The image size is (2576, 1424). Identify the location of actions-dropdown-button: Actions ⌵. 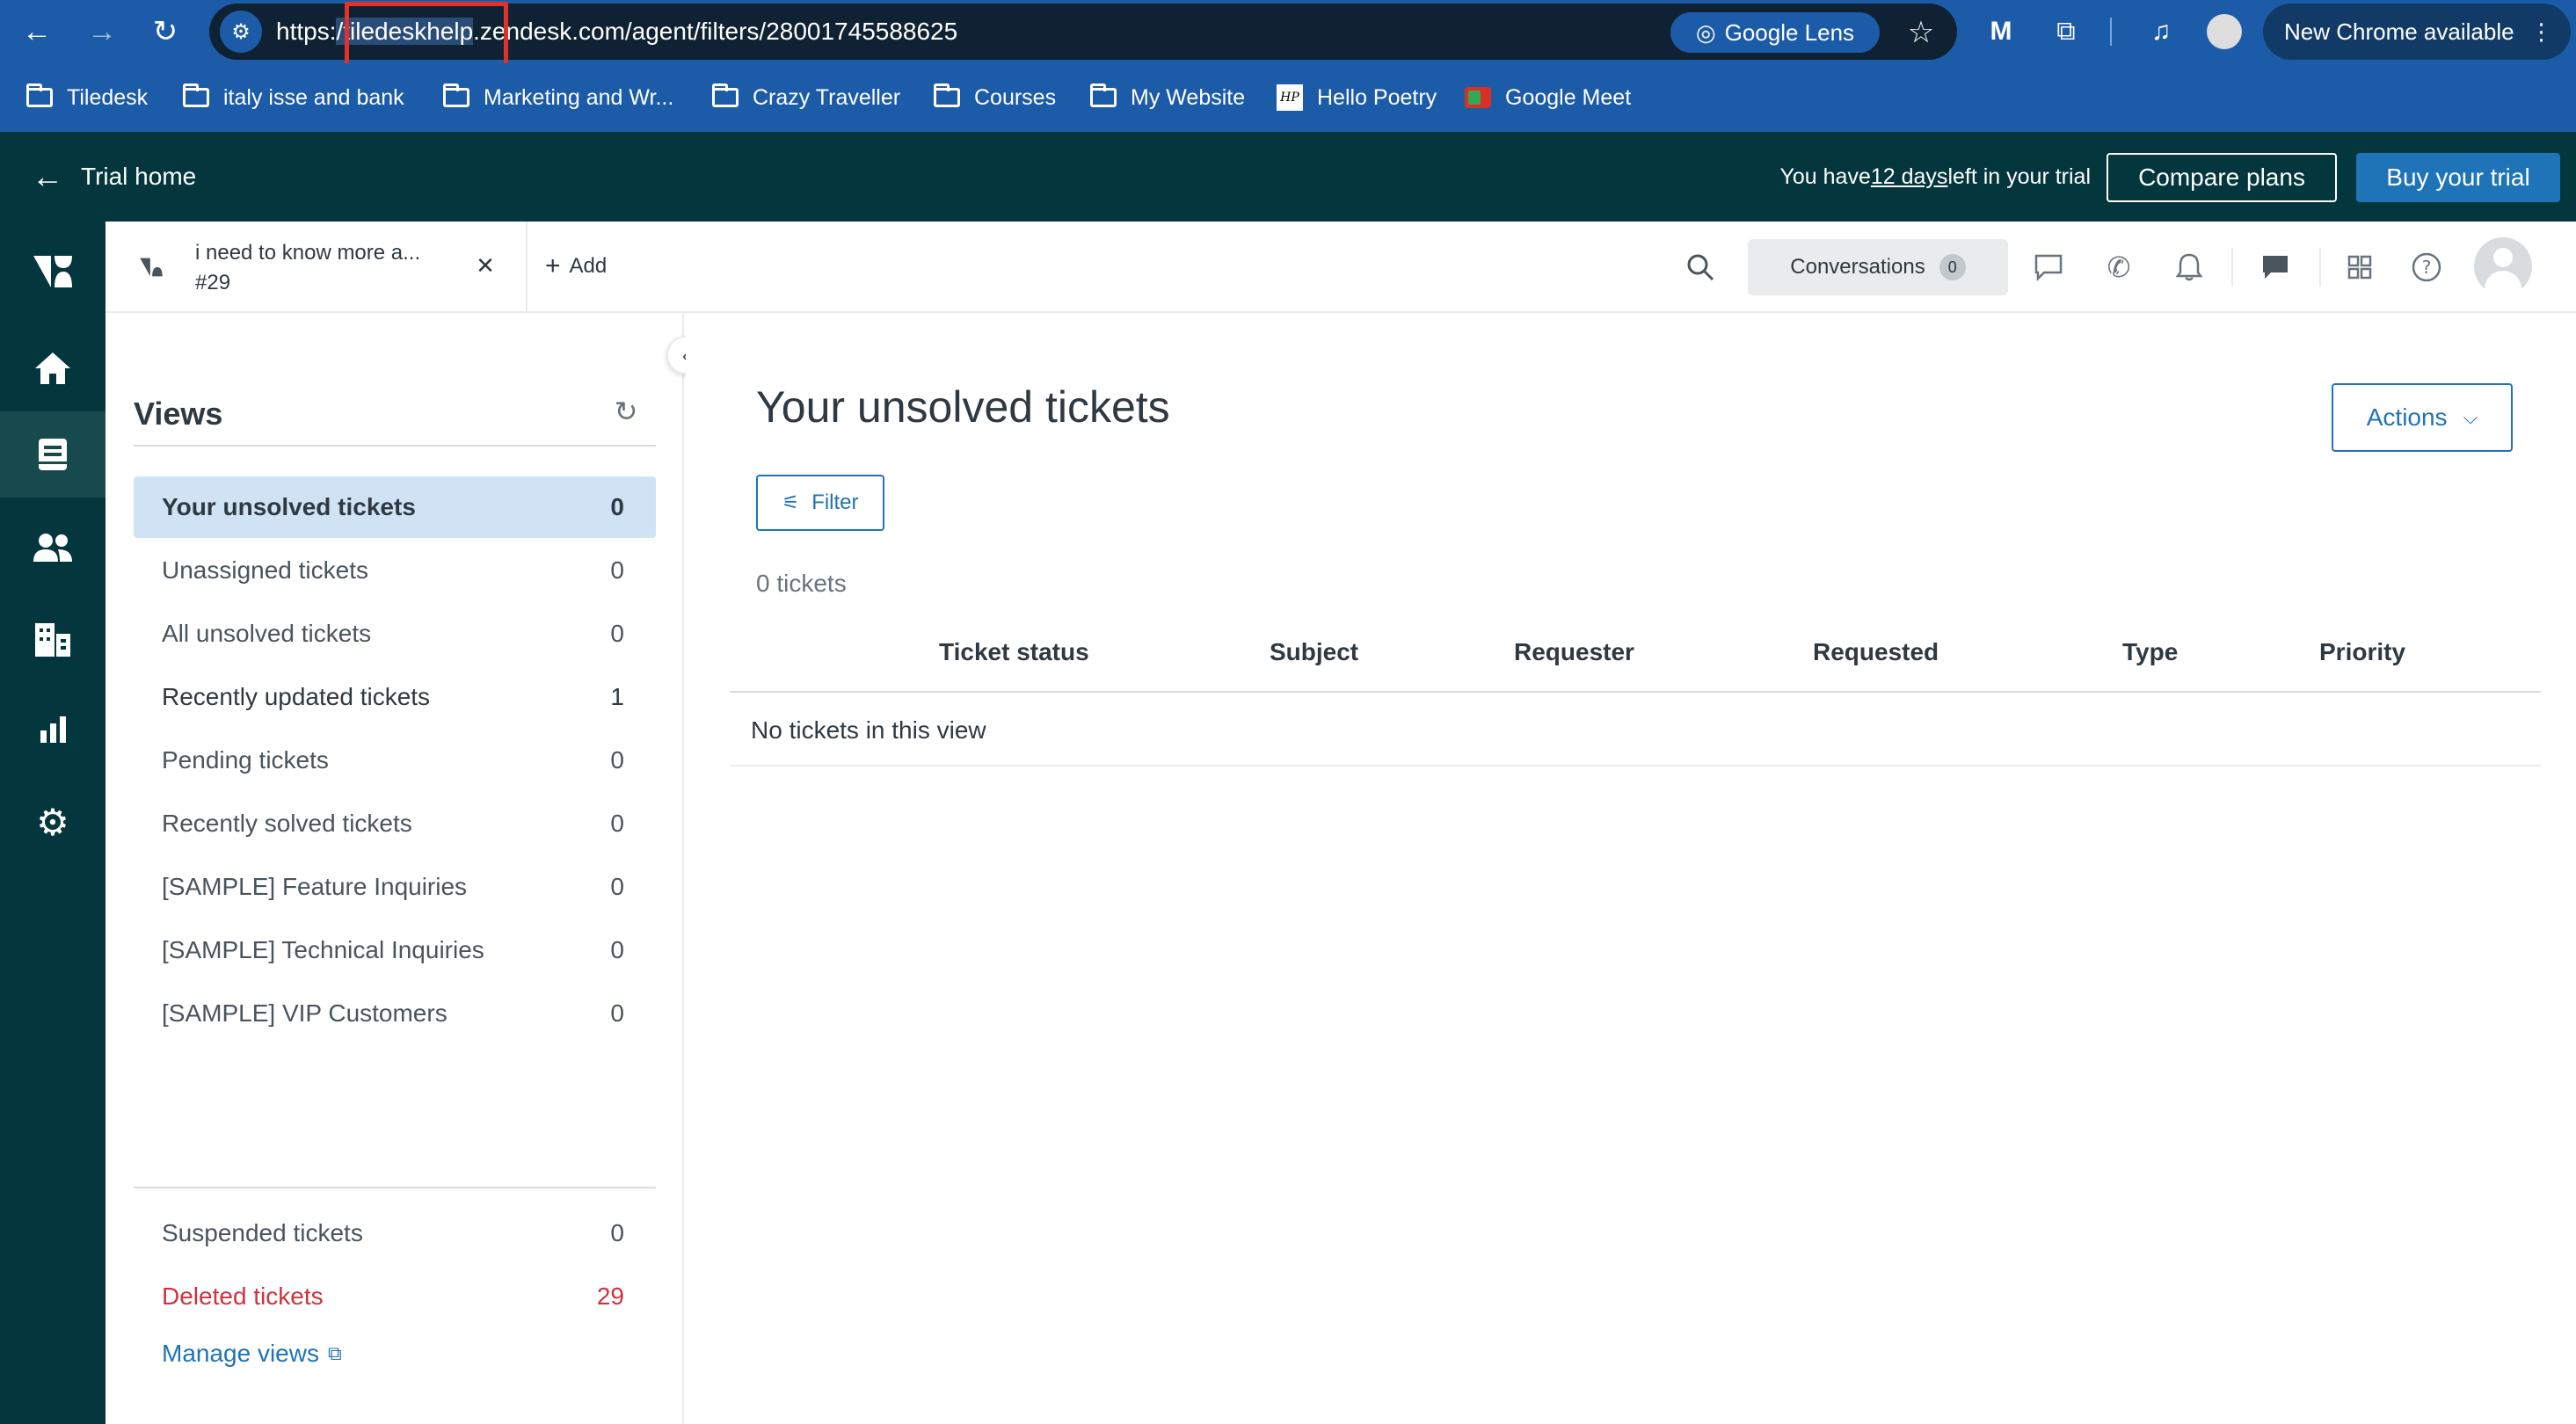
(2422, 417).